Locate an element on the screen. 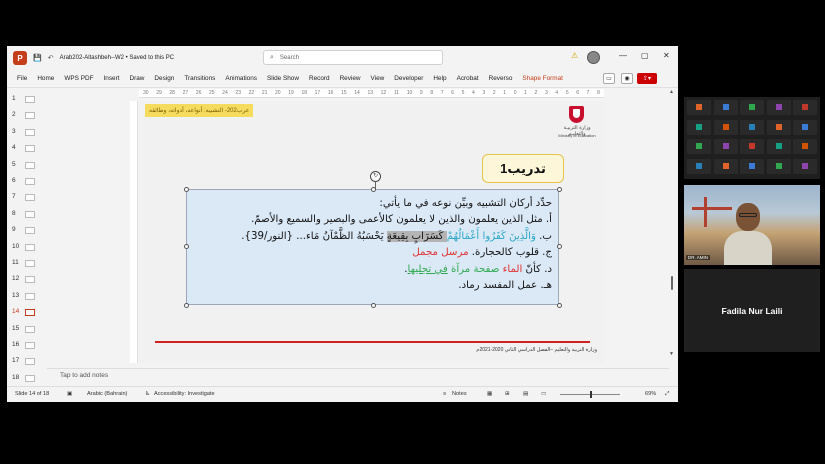 This screenshot has height=464, width=825. slide-thumbnail: 6 is located at coordinates (27, 182).